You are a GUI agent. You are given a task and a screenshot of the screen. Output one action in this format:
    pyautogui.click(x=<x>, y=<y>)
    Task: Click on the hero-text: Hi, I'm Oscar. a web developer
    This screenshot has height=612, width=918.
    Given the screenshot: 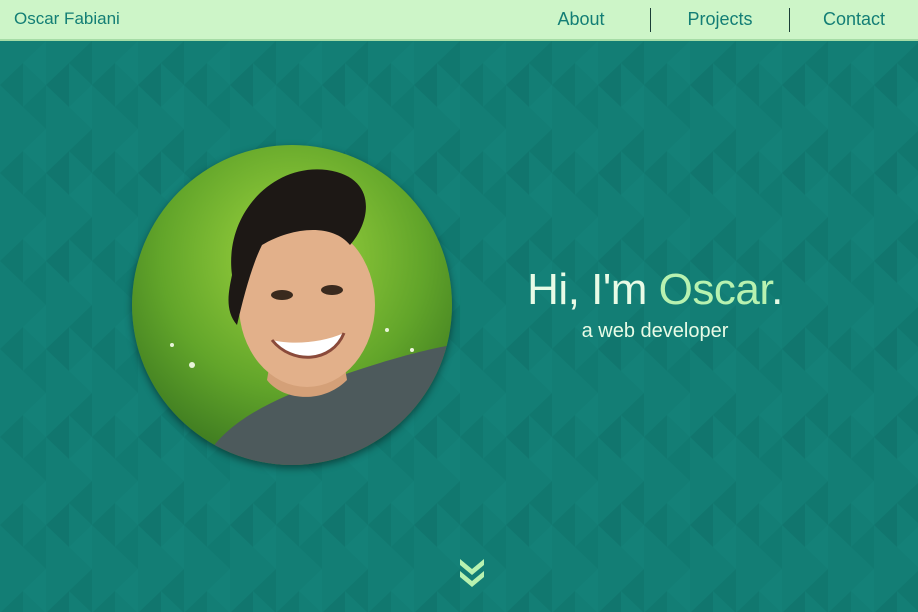 What is the action you would take?
    pyautogui.click(x=655, y=303)
    